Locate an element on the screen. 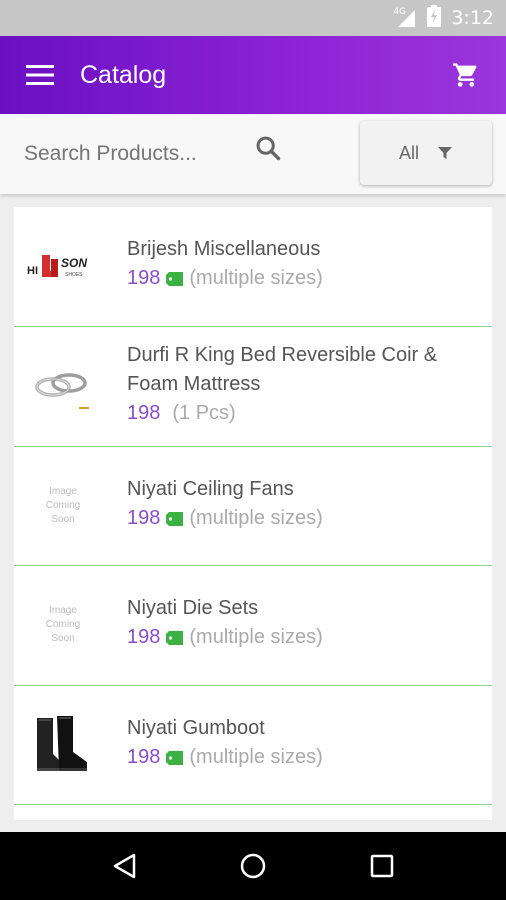 This screenshot has width=506, height=900. product-thumbnail: HI SON SHOES is located at coordinates (63, 267).